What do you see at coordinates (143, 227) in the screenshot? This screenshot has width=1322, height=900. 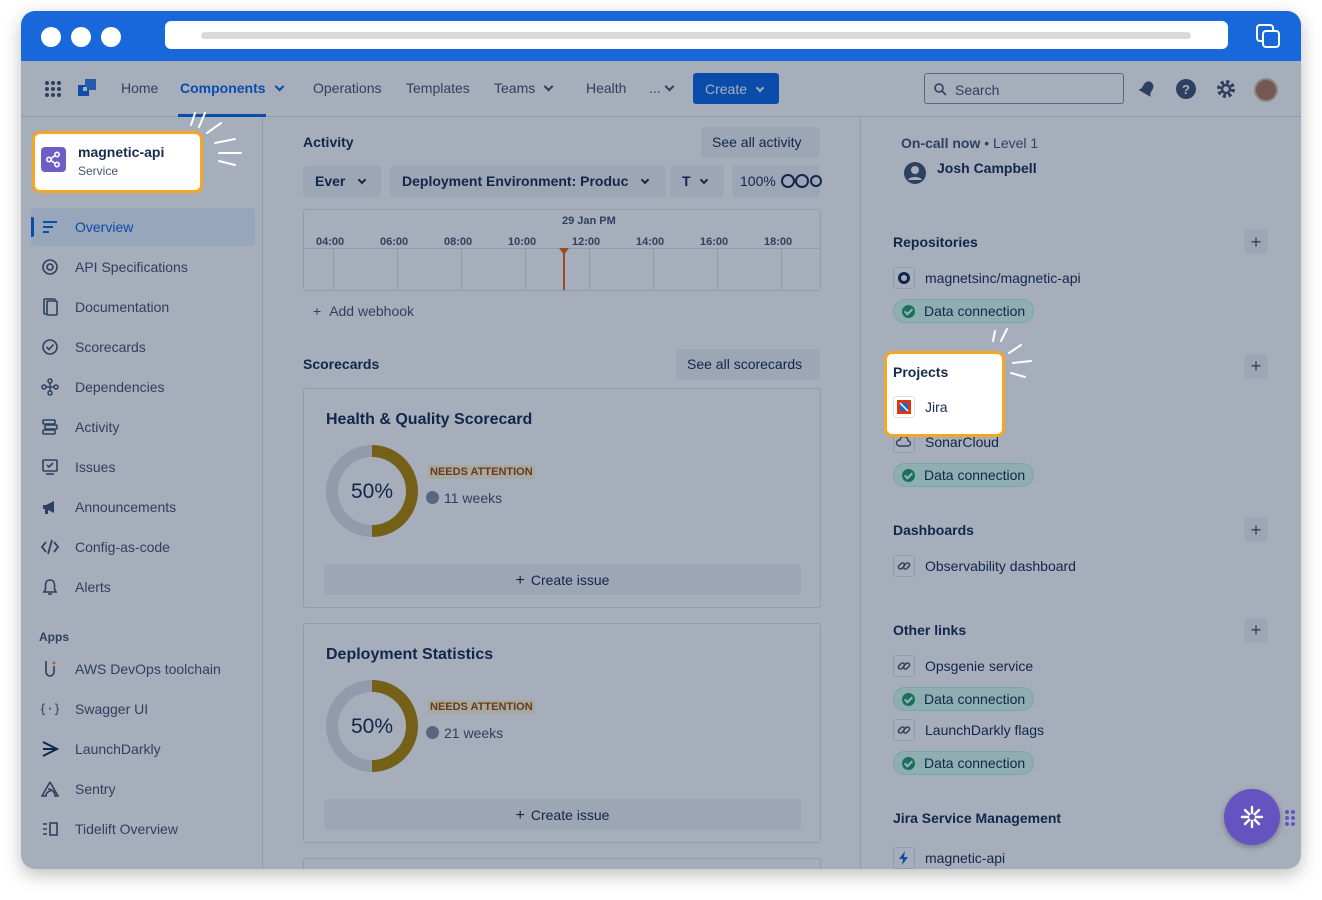 I see `sidebar-item-overview: Overview` at bounding box center [143, 227].